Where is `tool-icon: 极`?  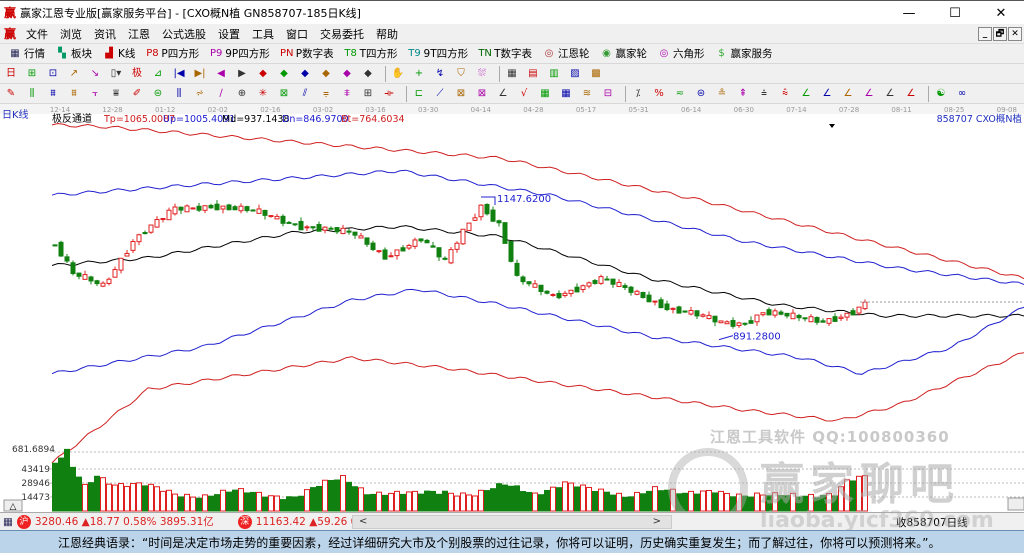 tool-icon: 极 is located at coordinates (137, 74).